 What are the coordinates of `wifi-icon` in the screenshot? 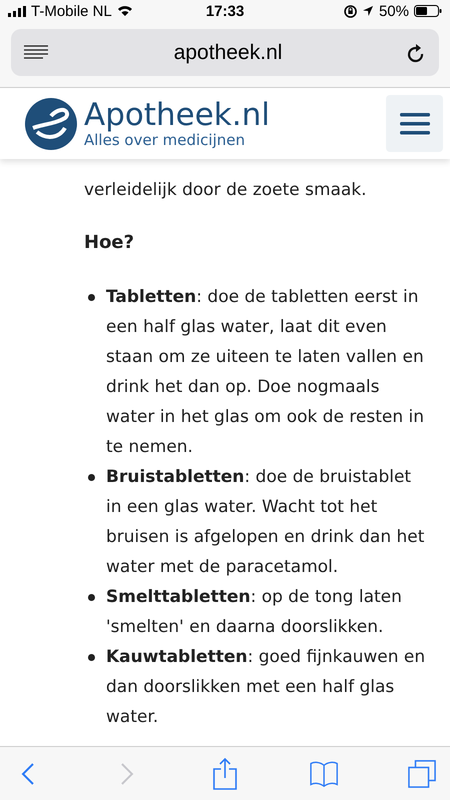 It's located at (124, 11).